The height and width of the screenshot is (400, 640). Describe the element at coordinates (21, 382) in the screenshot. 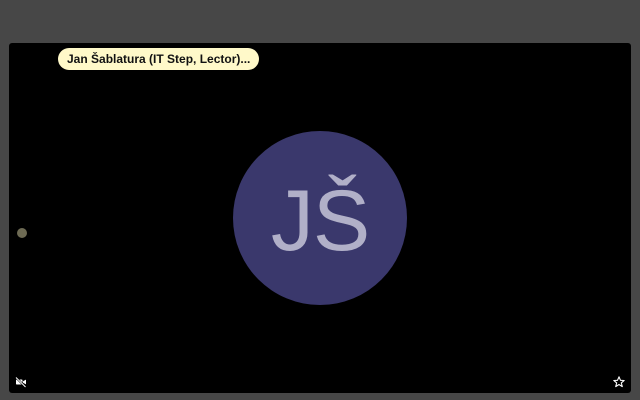

I see `video-camera-off-icon` at that location.